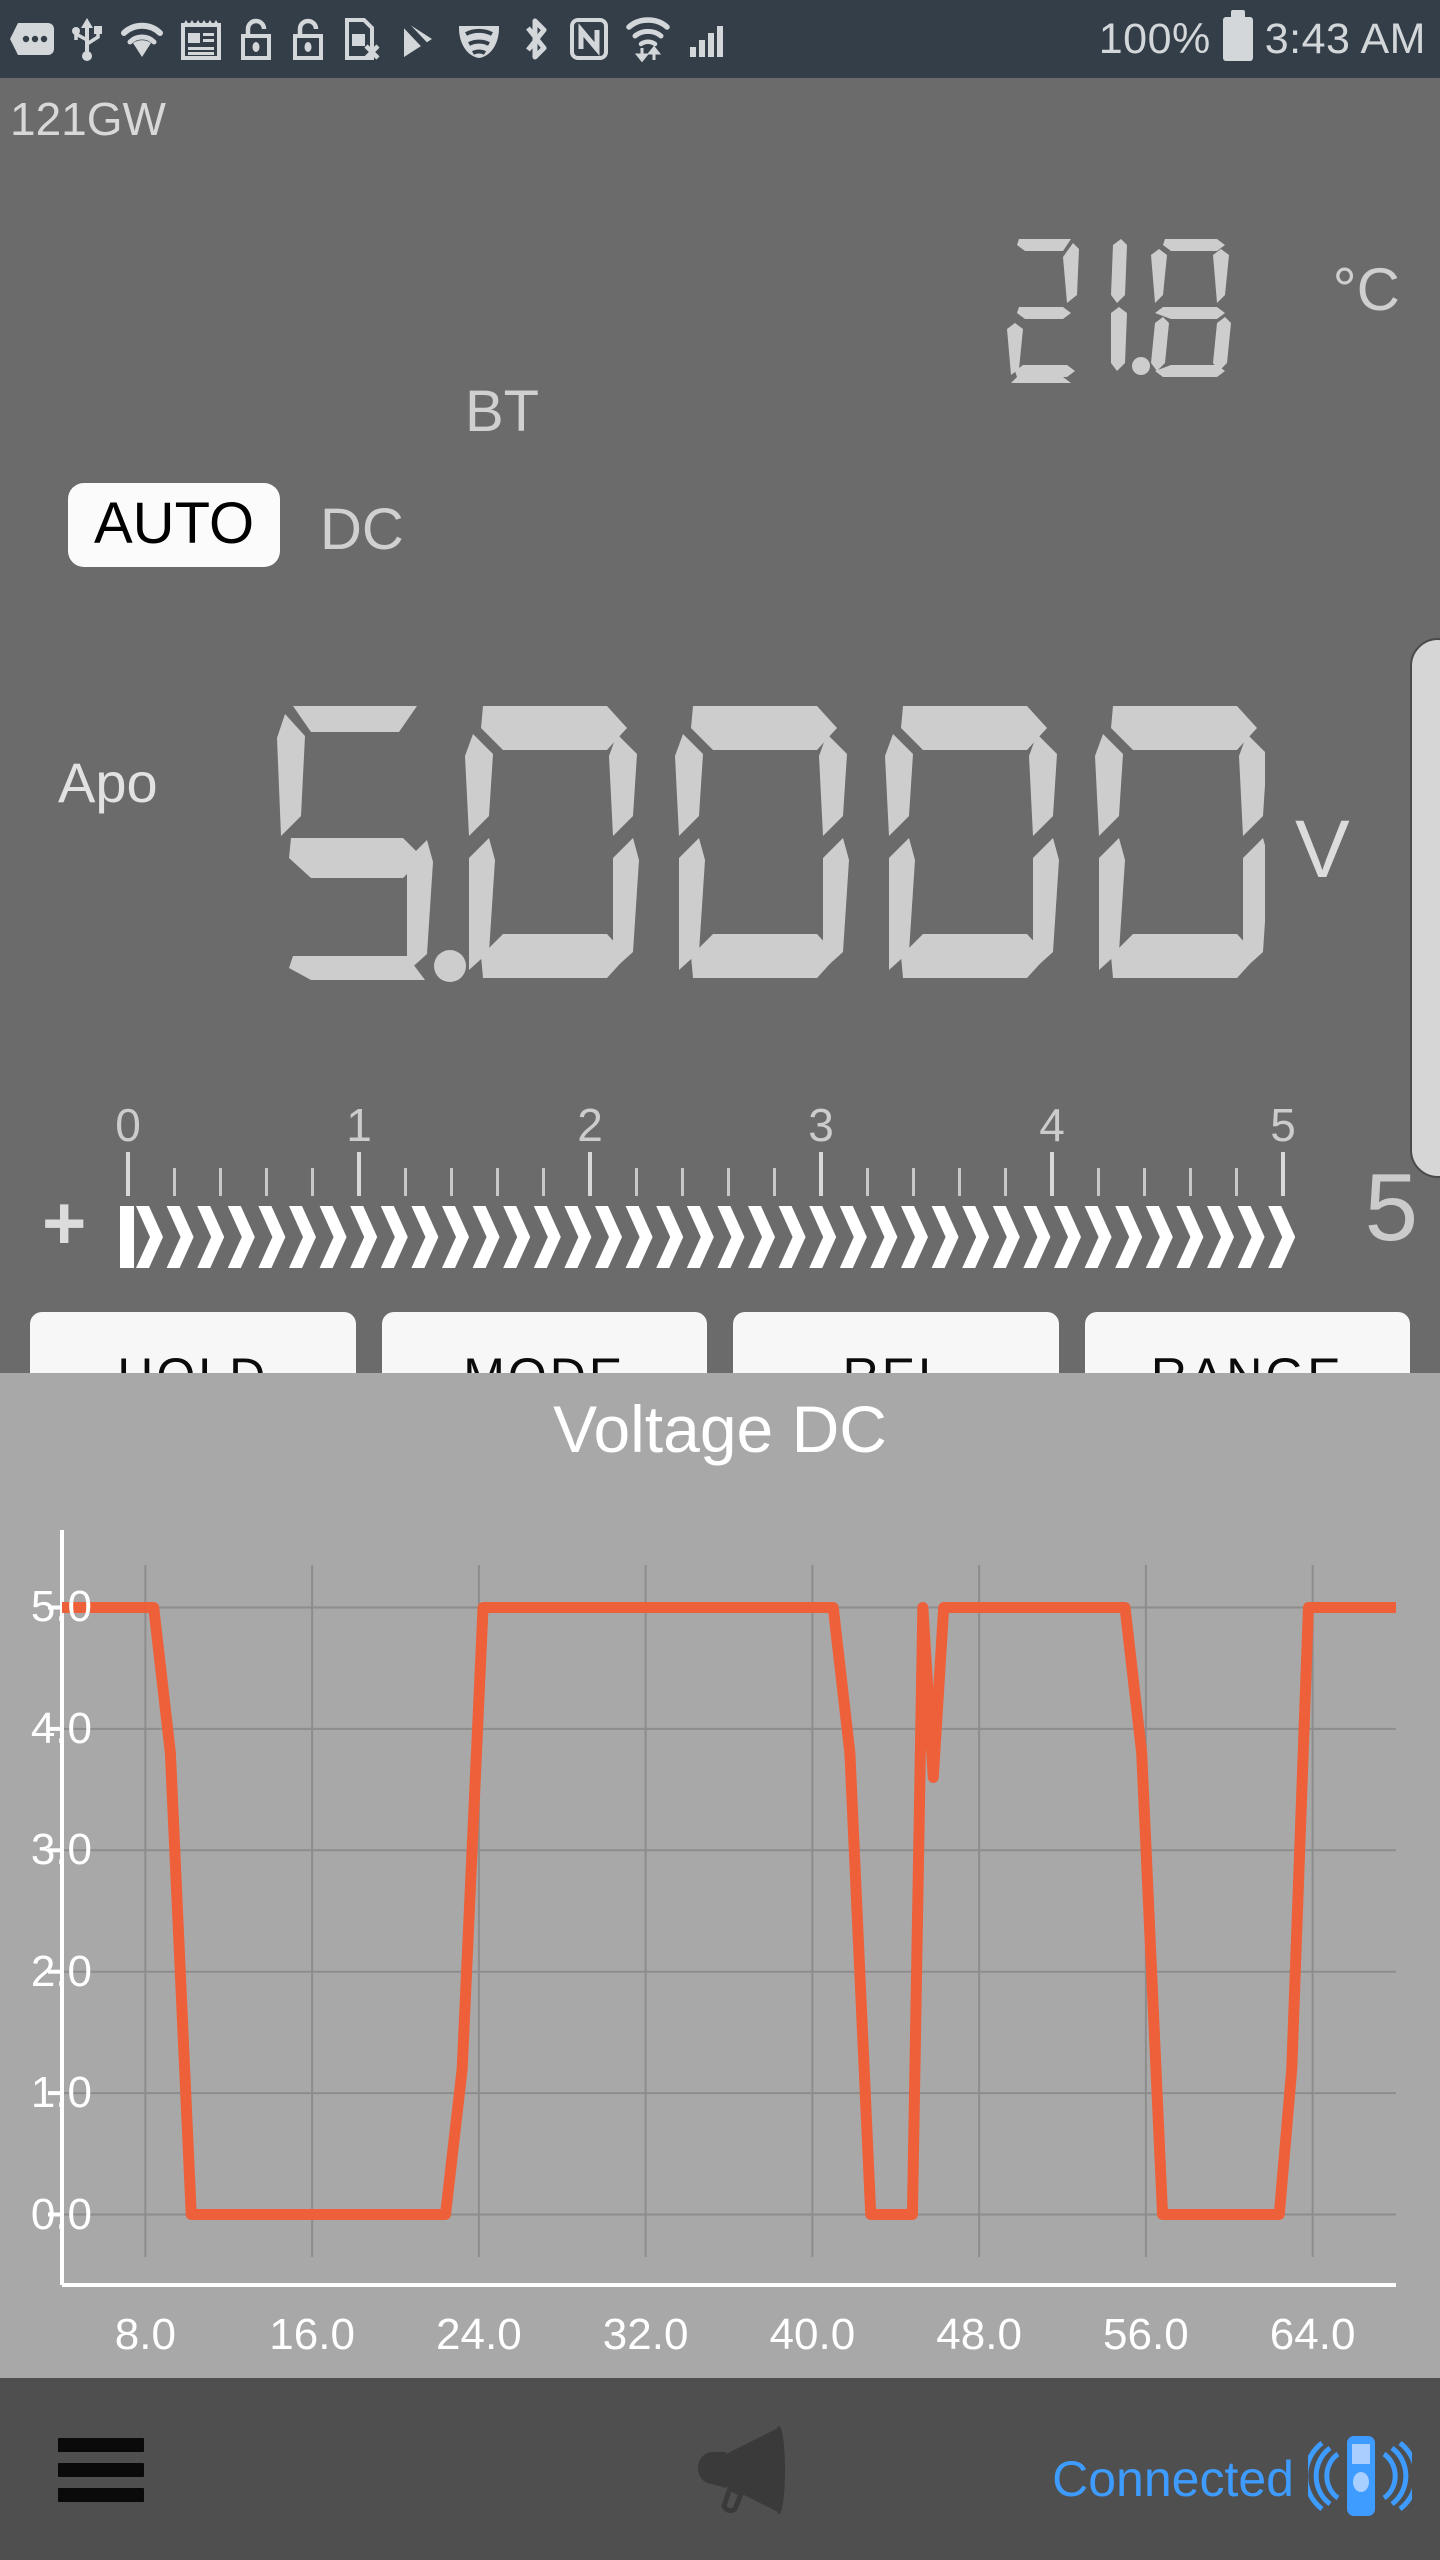 This screenshot has width=1440, height=2560. What do you see at coordinates (61, 1971) in the screenshot?
I see `chart-y-tick-label: 2.0` at bounding box center [61, 1971].